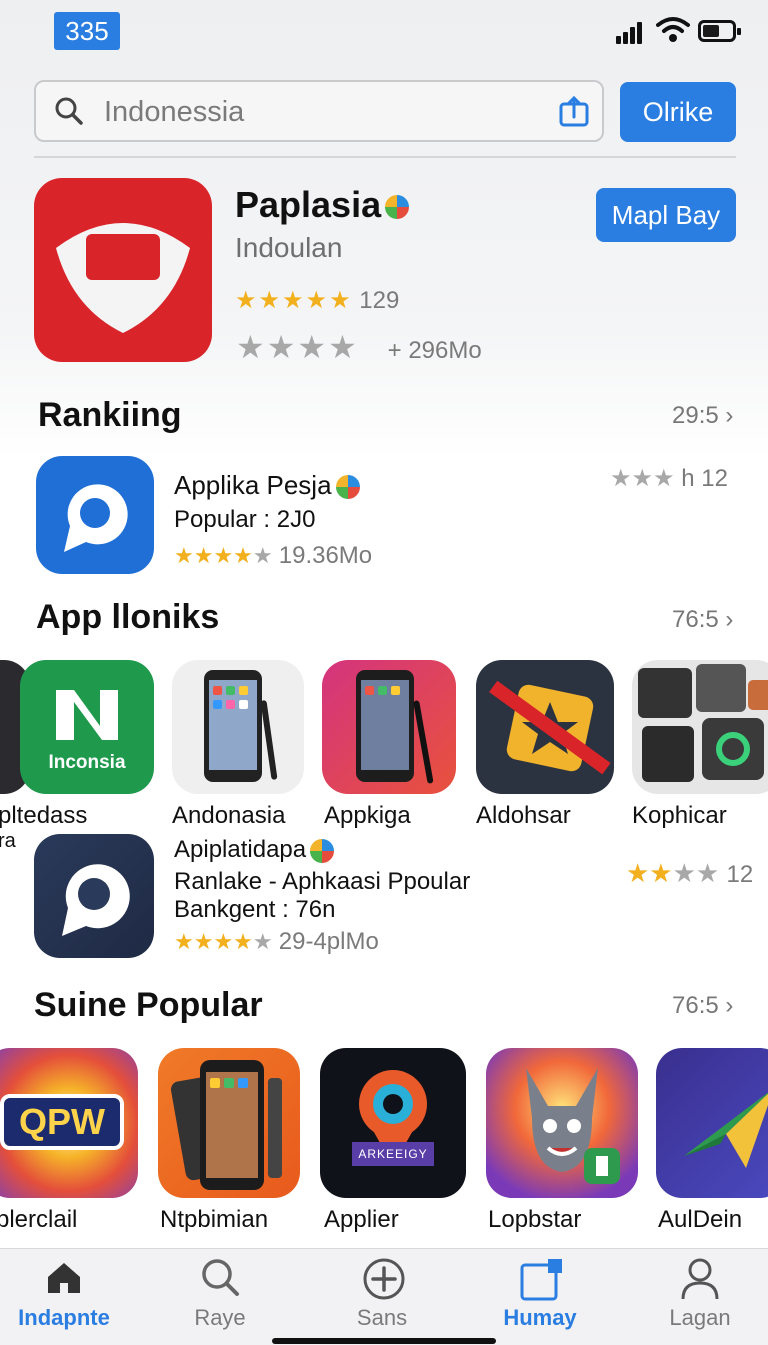 This screenshot has height=1345, width=768. Describe the element at coordinates (700, 1279) in the screenshot. I see `person-icon` at that location.